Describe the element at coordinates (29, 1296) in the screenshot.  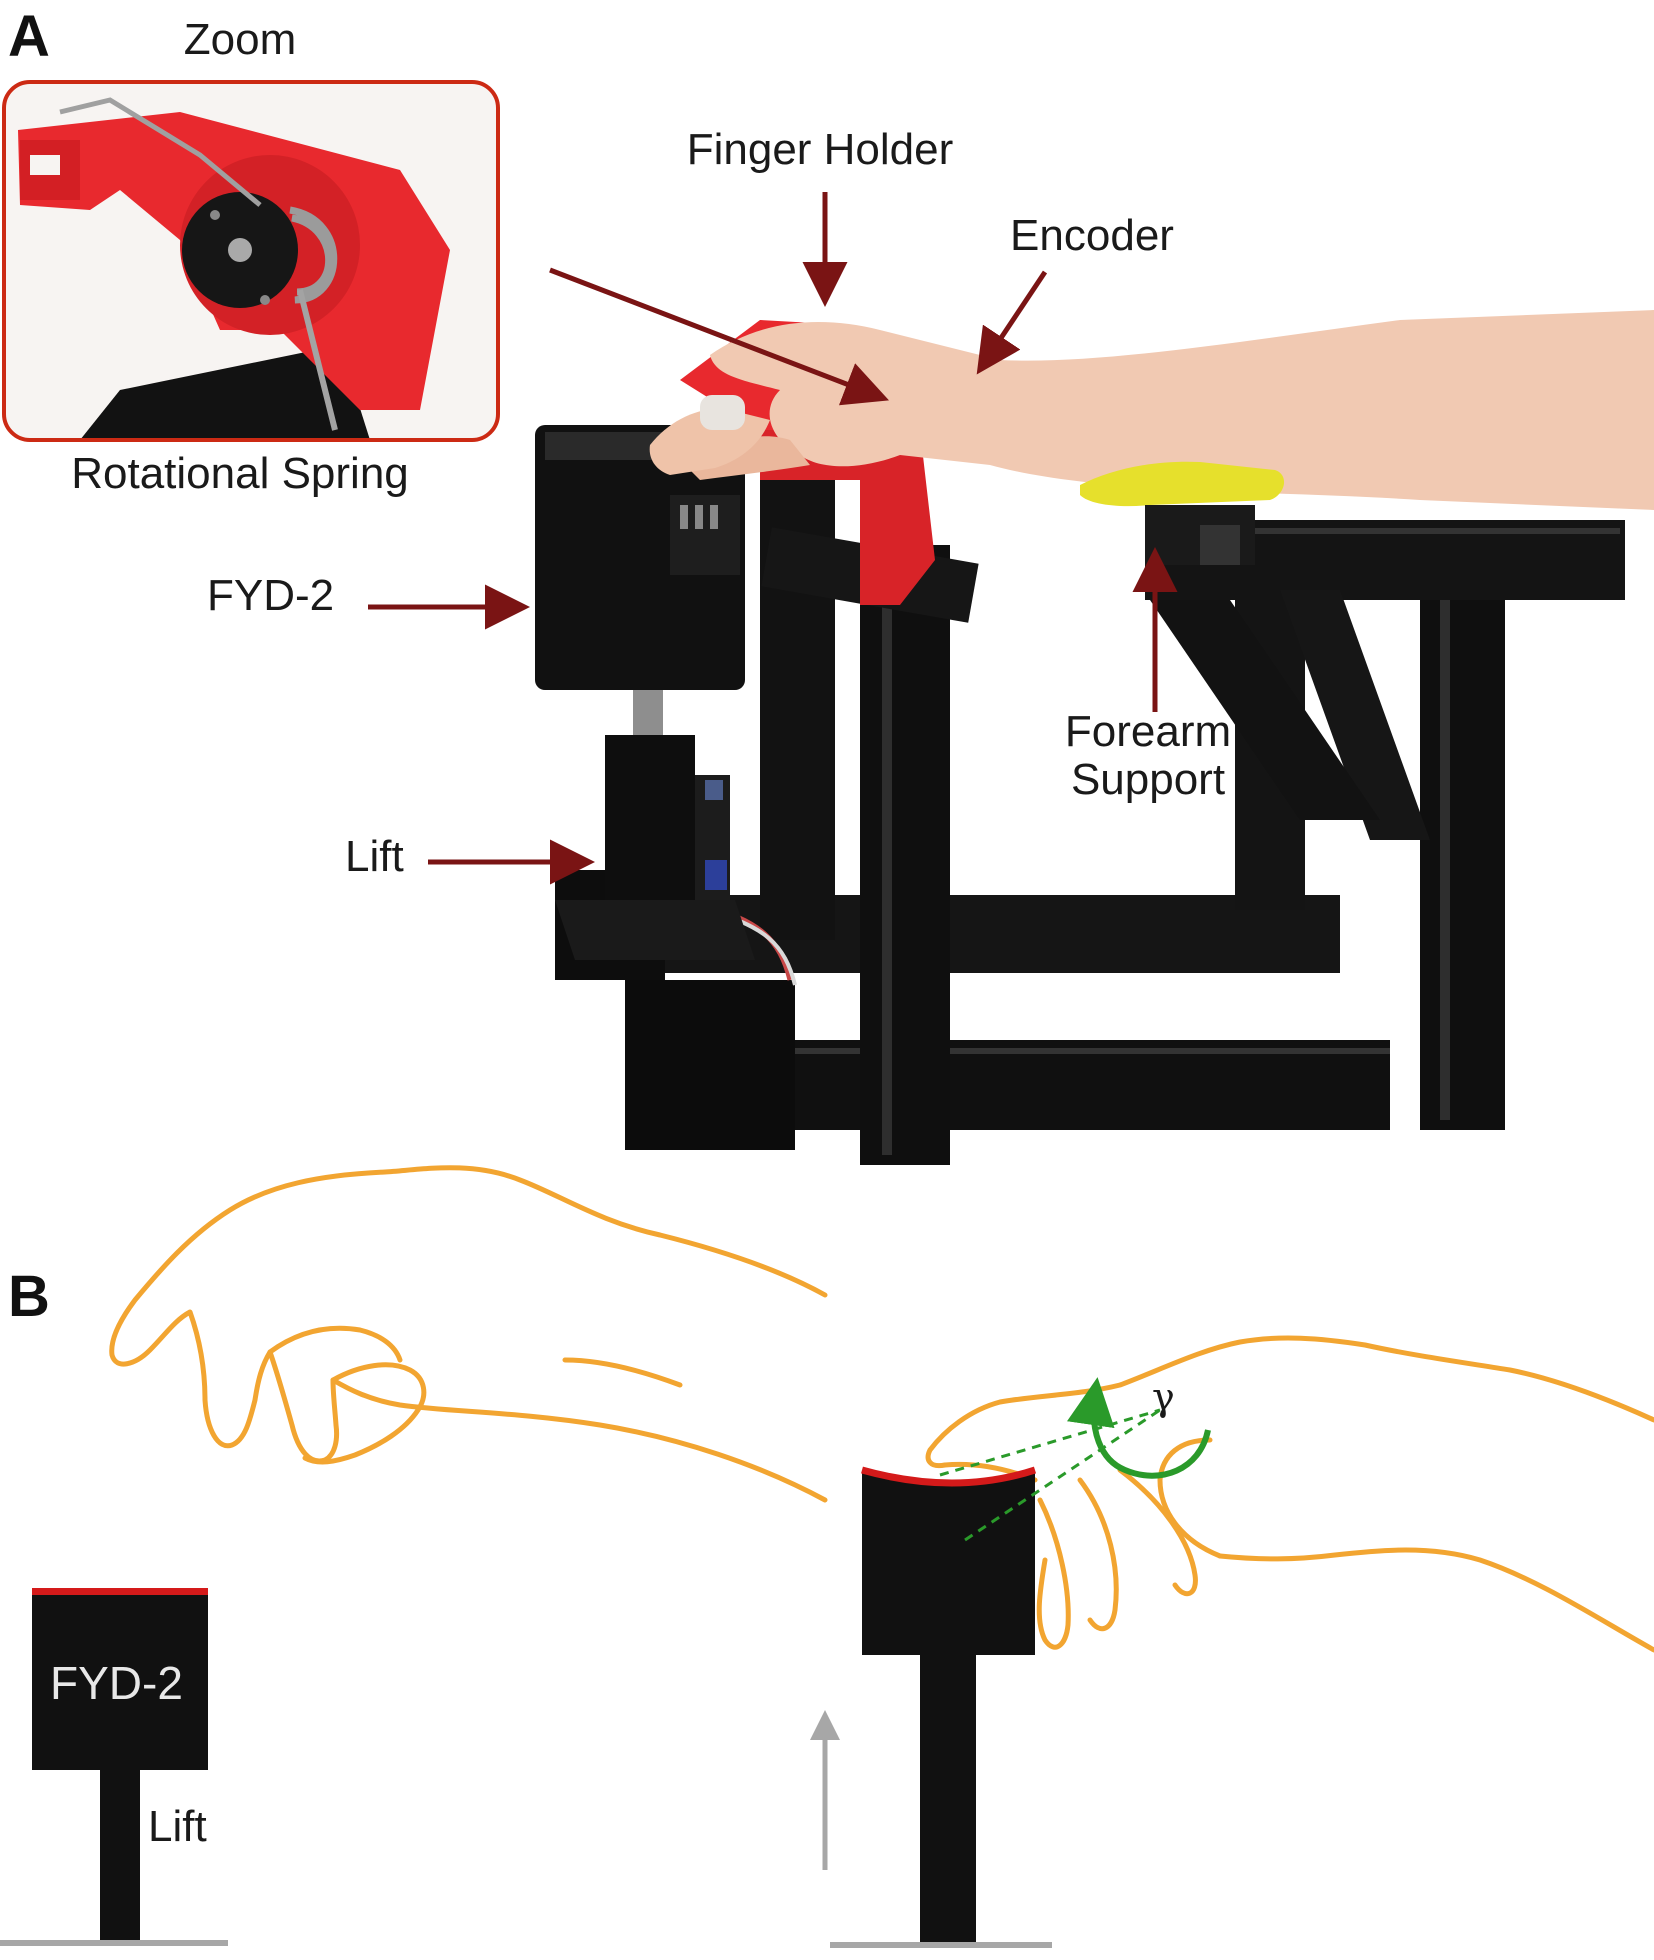
I see `panel-label-b: B` at that location.